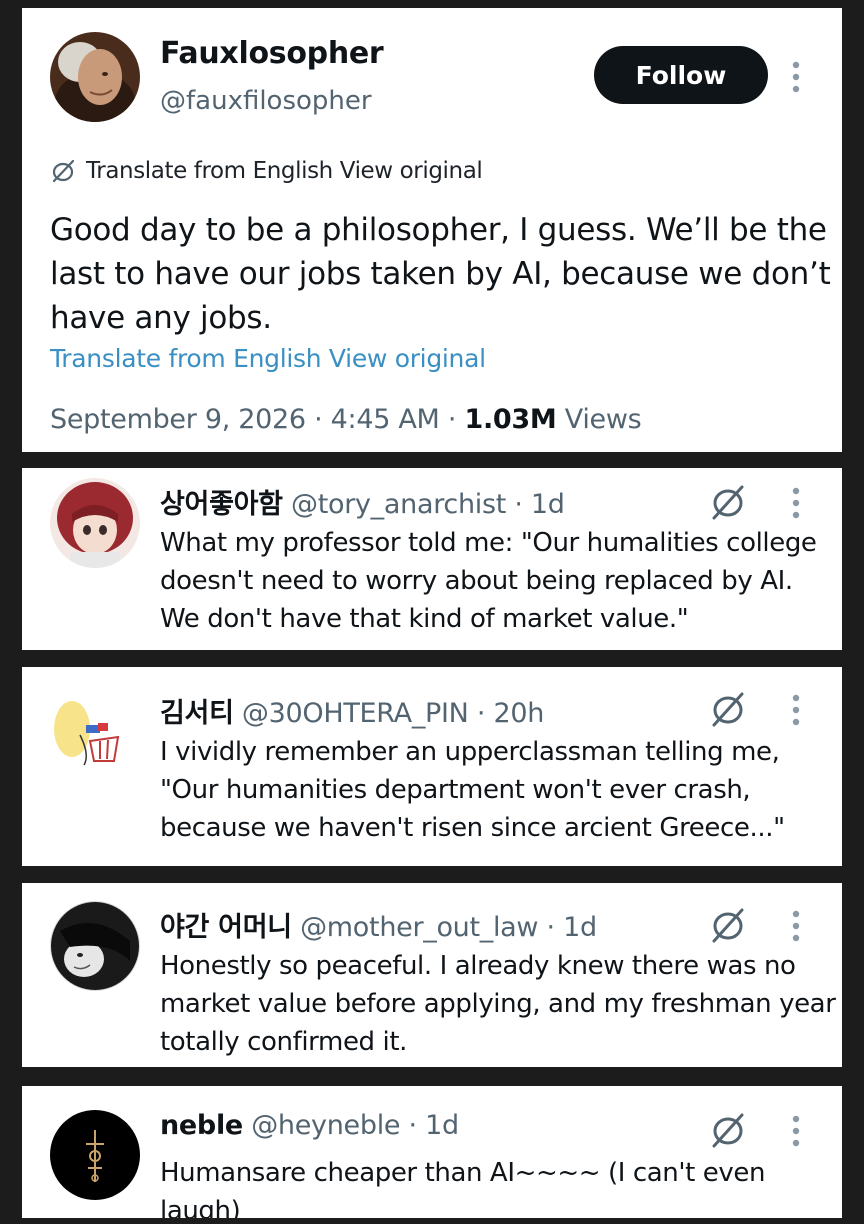 The image size is (864, 1224). What do you see at coordinates (186, 358) in the screenshot?
I see `translate-link: Translate from English` at bounding box center [186, 358].